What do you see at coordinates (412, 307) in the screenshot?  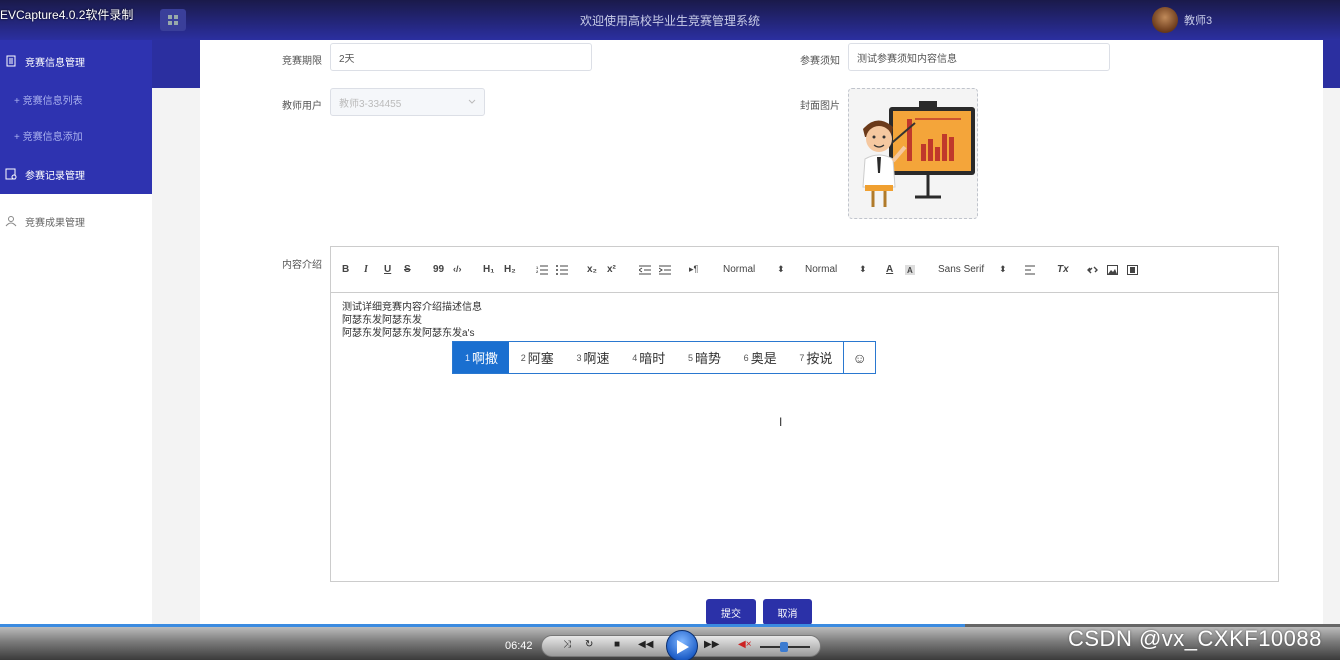 I see `content-line: 测试详细竞赛内容介绍描述信息` at bounding box center [412, 307].